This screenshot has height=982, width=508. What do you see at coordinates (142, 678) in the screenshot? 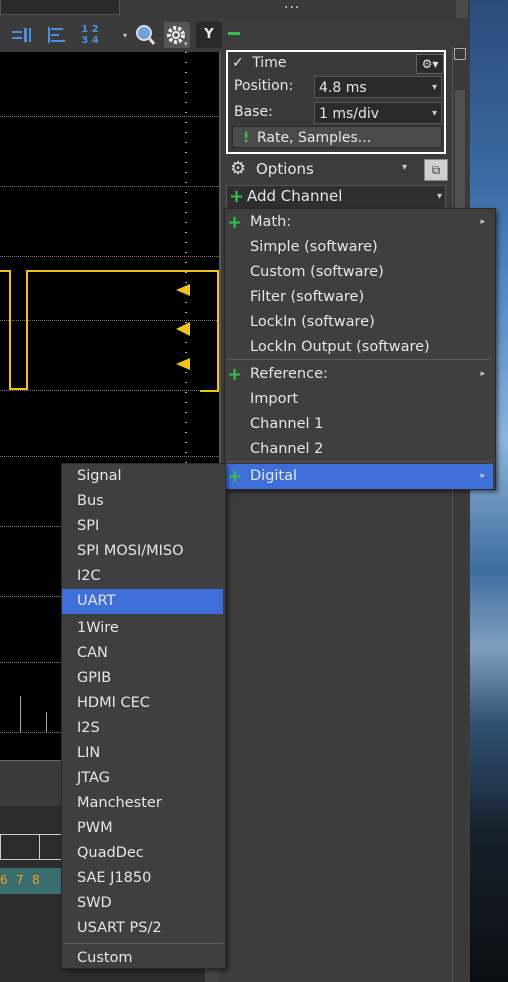
I see `digital-menu-item: GPIB` at bounding box center [142, 678].